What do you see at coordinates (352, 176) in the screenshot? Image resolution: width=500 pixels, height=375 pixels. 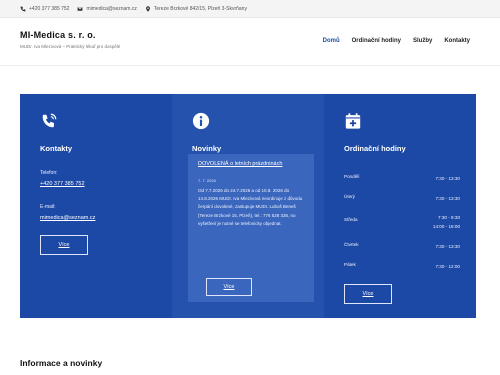 I see `hours-day: Pondělí` at bounding box center [352, 176].